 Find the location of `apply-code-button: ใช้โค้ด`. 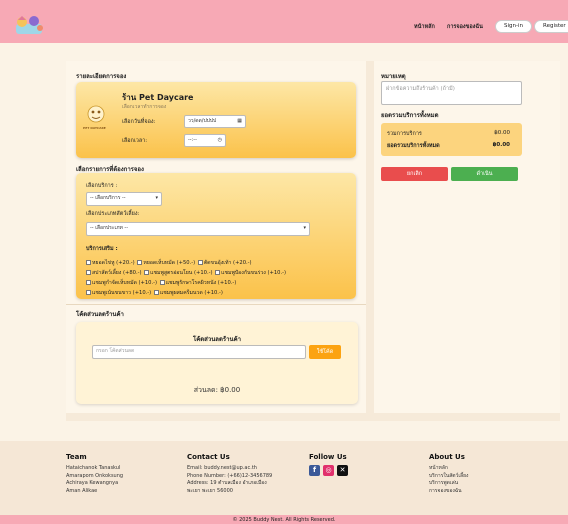

apply-code-button: ใช้โค้ด is located at coordinates (325, 352).